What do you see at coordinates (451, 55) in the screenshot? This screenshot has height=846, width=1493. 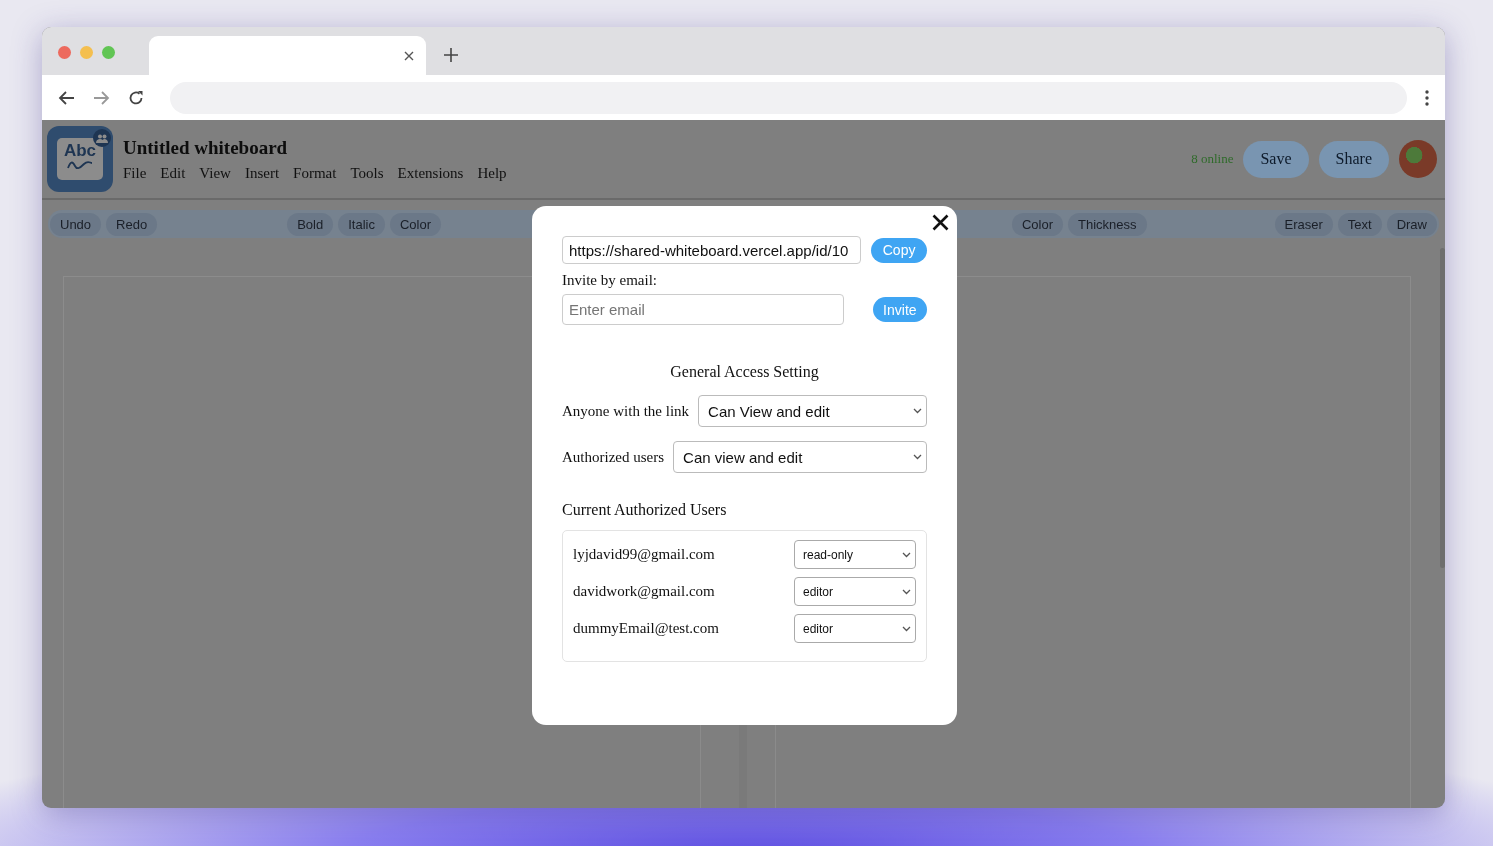 I see `plus-icon` at bounding box center [451, 55].